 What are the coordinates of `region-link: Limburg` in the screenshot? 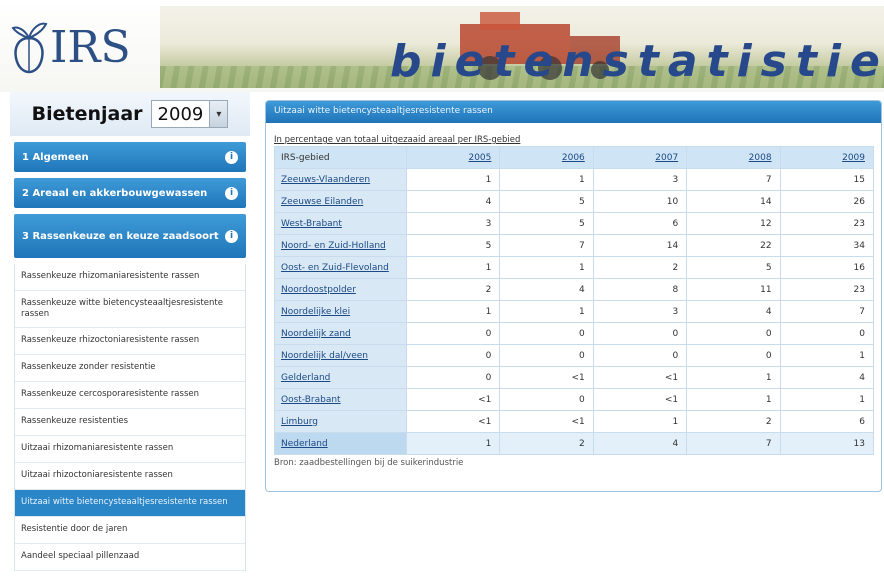 It's located at (340, 421).